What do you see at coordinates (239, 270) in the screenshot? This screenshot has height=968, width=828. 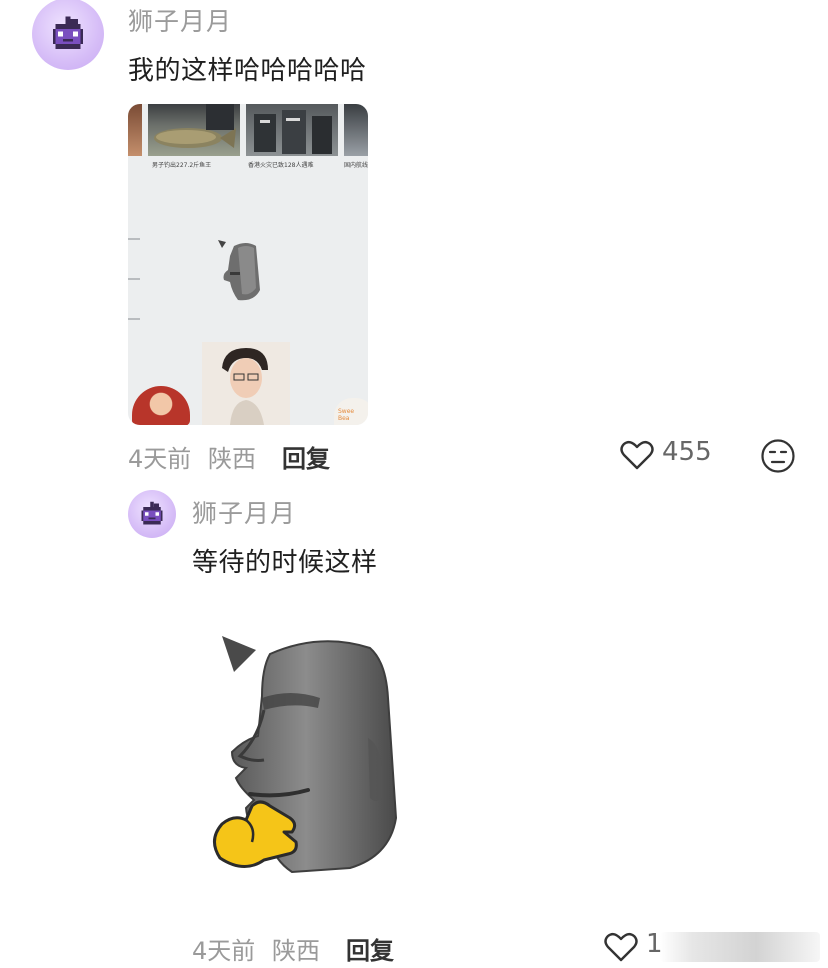 I see `moai-small-icon` at bounding box center [239, 270].